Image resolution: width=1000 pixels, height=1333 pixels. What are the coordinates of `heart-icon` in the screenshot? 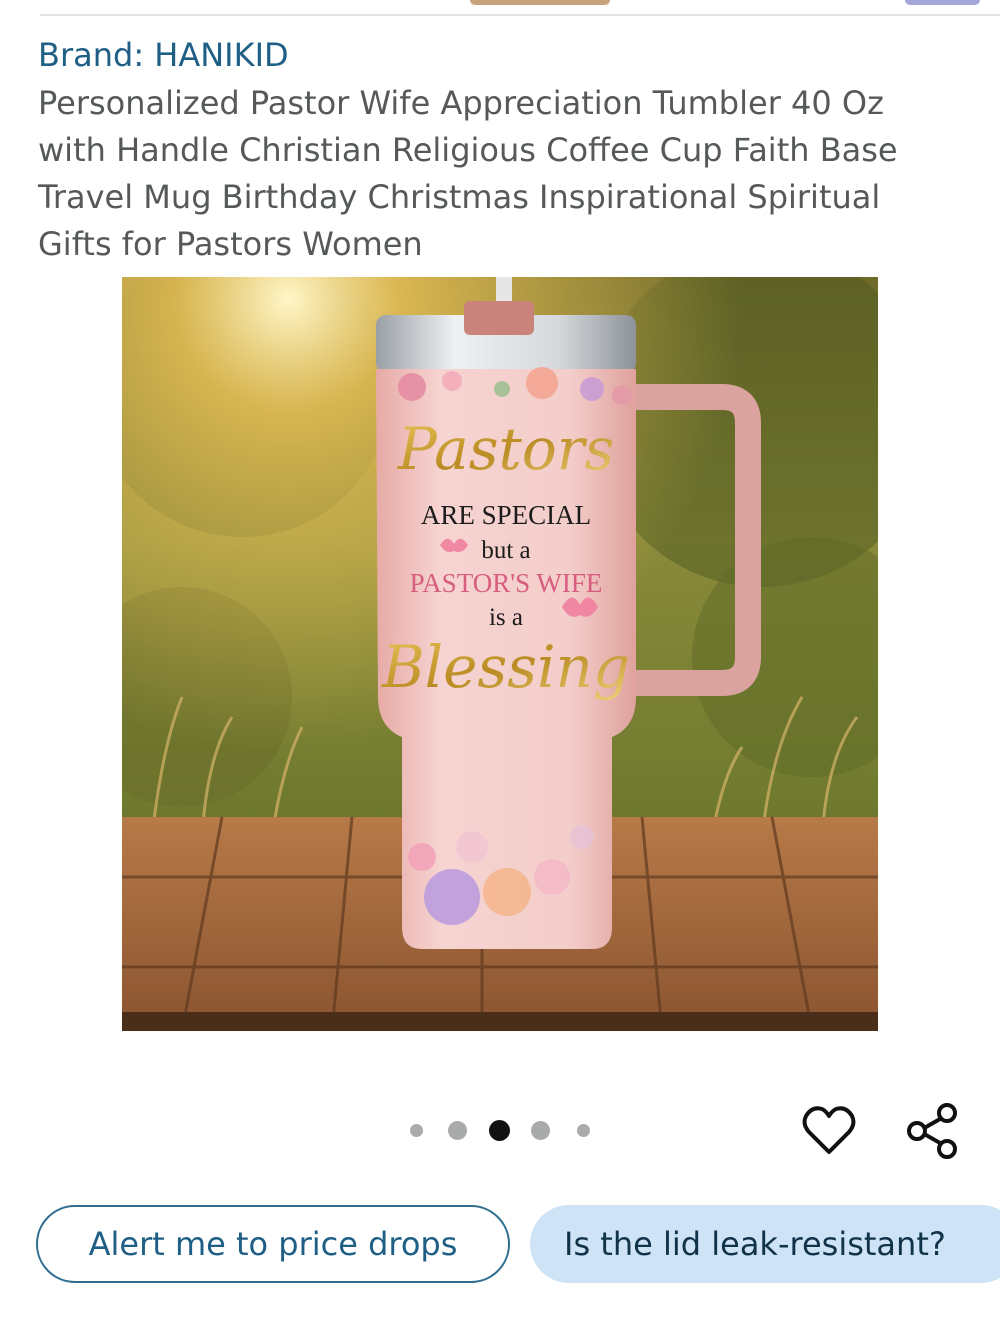 It's located at (829, 1130).